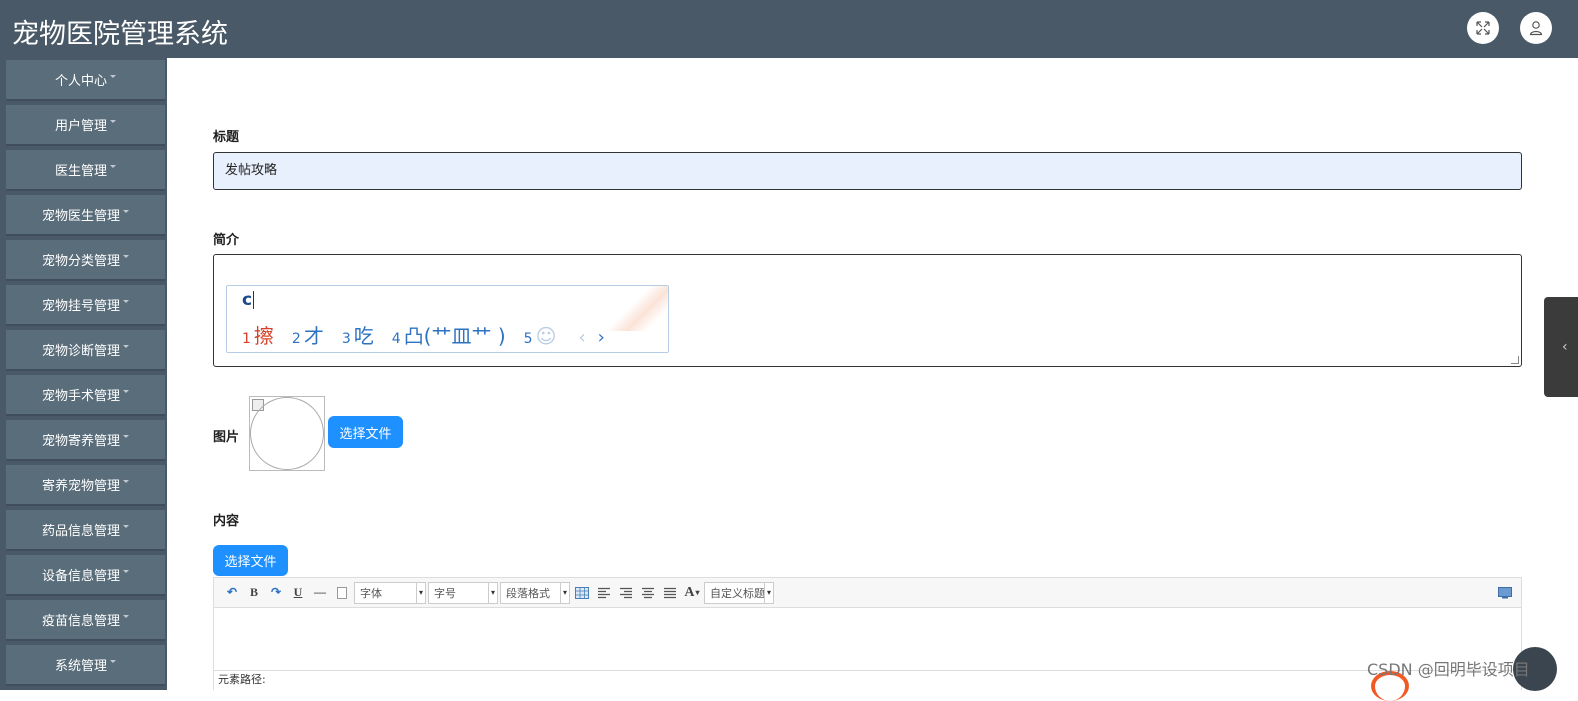  Describe the element at coordinates (463, 592) in the screenshot. I see `font-size-select: 字号 ▾` at that location.